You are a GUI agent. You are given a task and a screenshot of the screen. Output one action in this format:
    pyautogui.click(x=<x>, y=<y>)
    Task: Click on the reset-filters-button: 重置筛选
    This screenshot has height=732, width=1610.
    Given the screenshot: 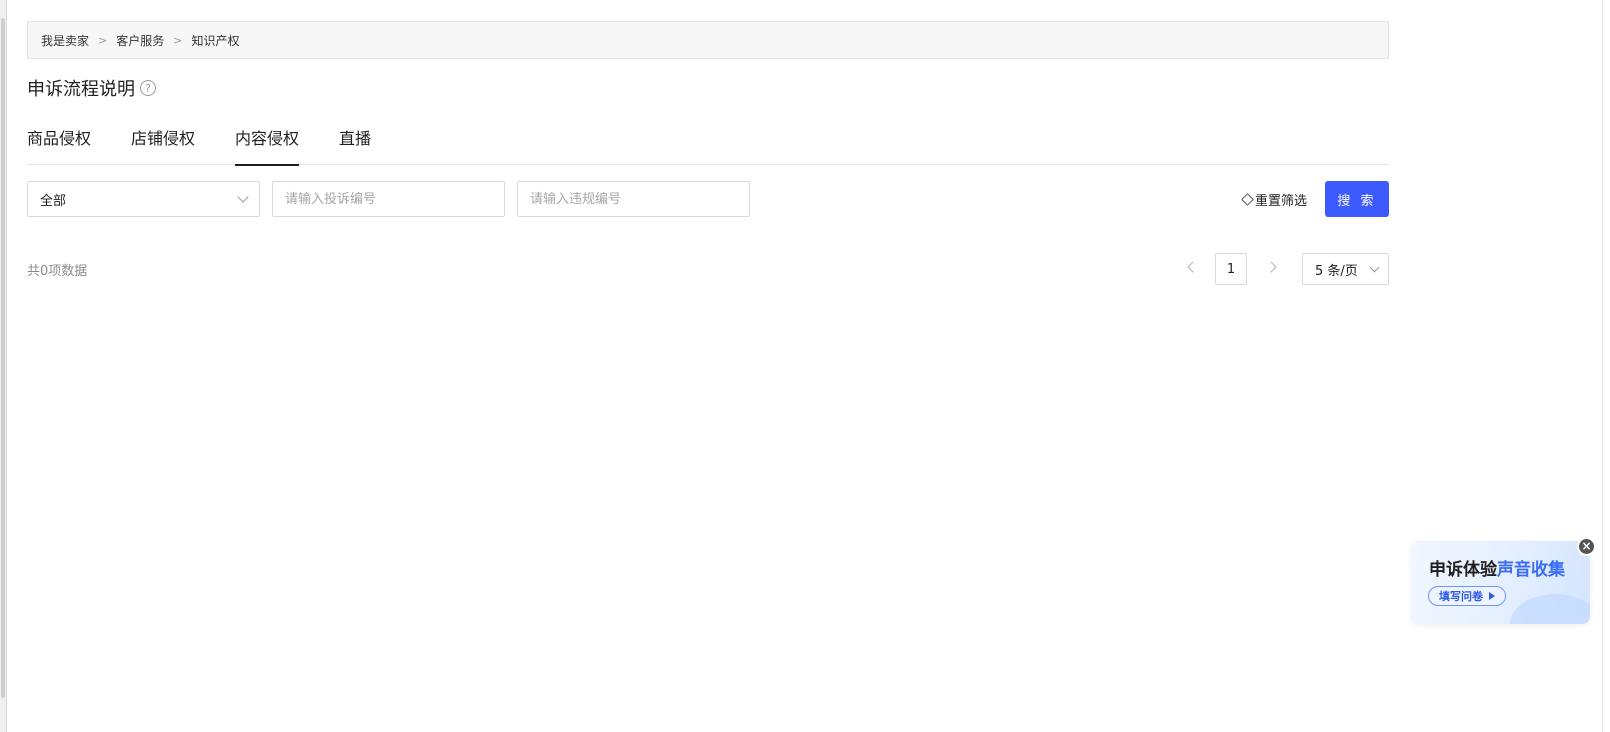 What is the action you would take?
    pyautogui.click(x=1274, y=199)
    